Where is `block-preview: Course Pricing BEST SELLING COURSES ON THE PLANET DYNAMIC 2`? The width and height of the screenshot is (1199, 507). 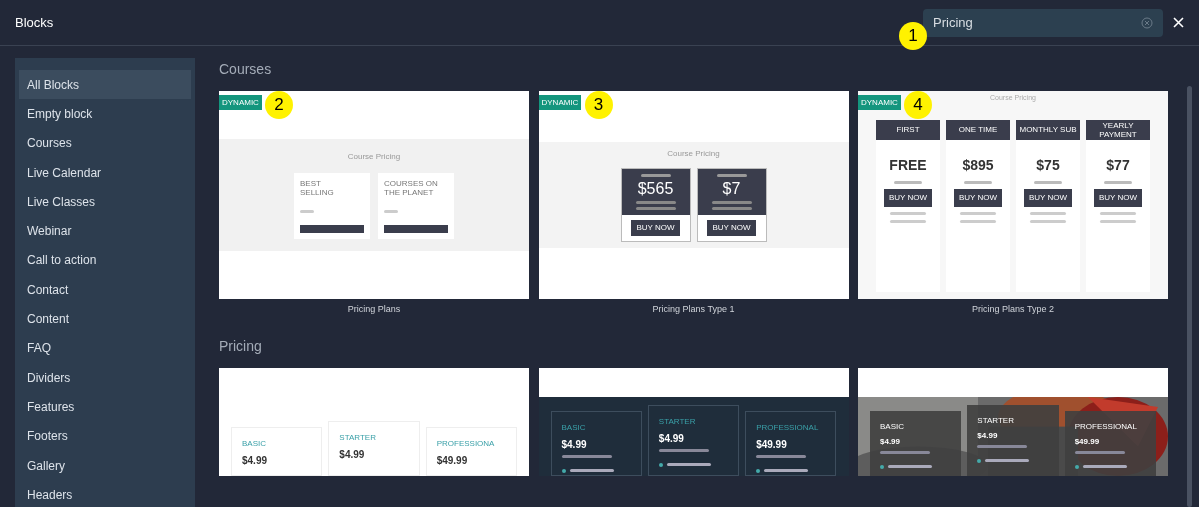 block-preview: Course Pricing BEST SELLING COURSES ON THE PLANET DYNAMIC 2 is located at coordinates (374, 195).